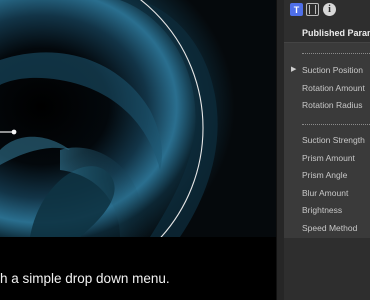  I want to click on text-icon: T, so click(296, 9).